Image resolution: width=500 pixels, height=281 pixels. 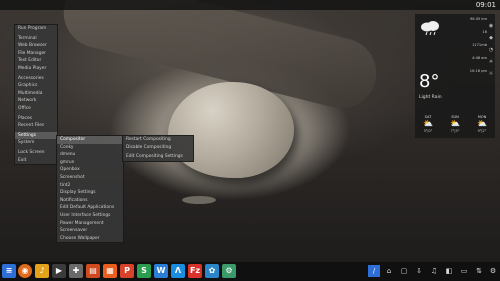 What do you see at coordinates (491, 74) in the screenshot?
I see `sunset-icon: ☼` at bounding box center [491, 74].